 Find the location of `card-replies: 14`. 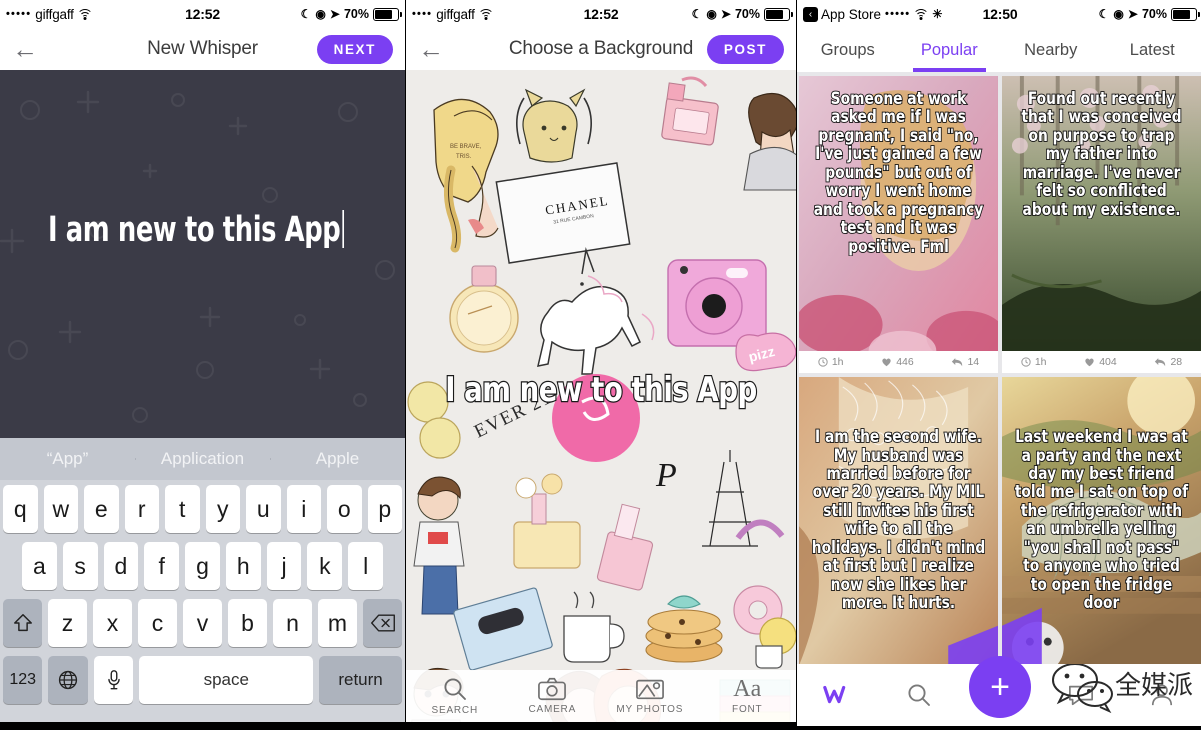

card-replies: 14 is located at coordinates (965, 362).